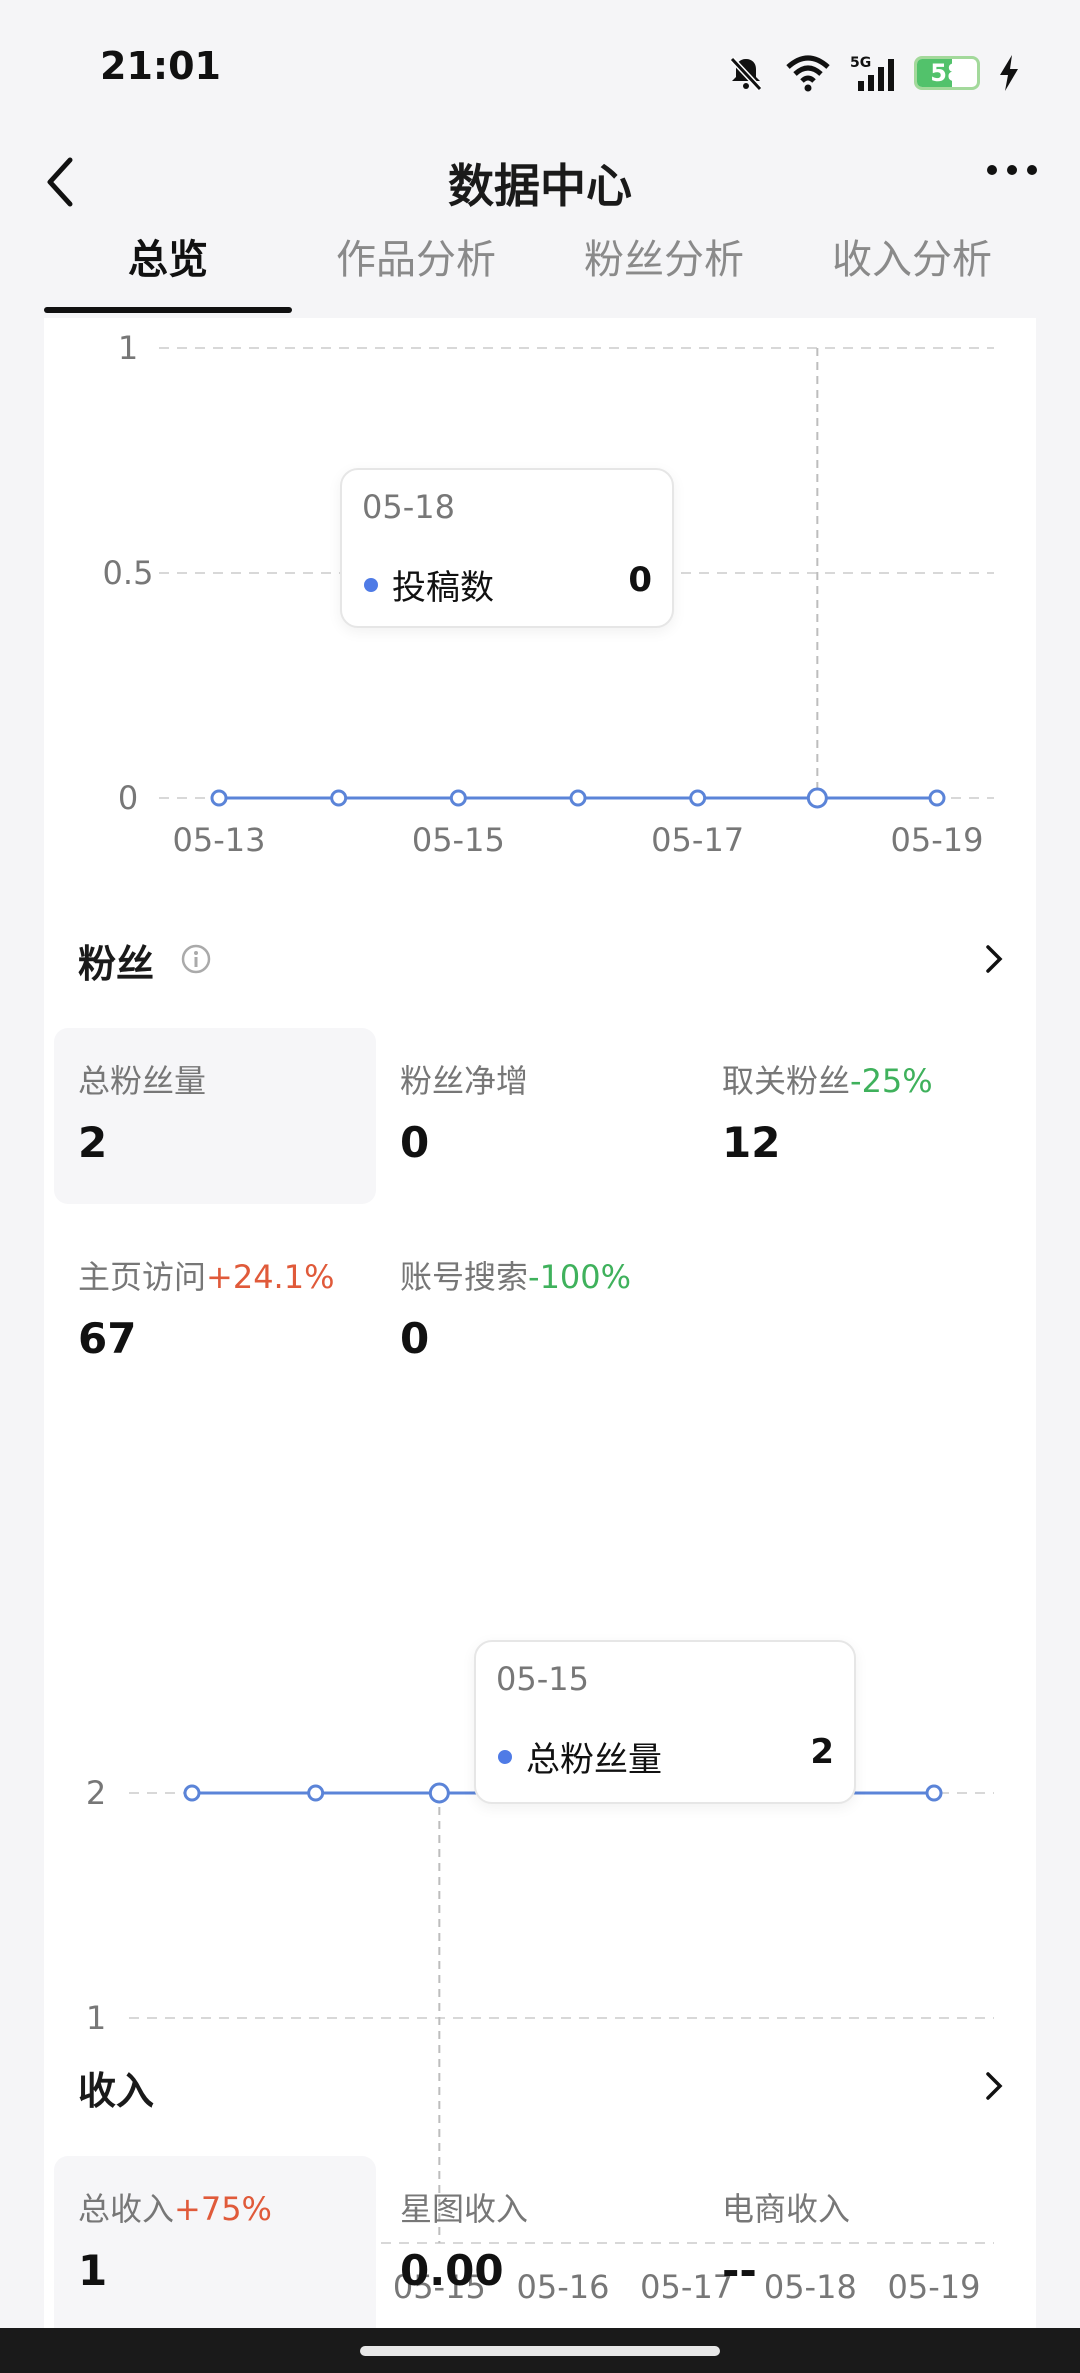  What do you see at coordinates (443, 588) in the screenshot?
I see `tooltip-series-name: 投稿数` at bounding box center [443, 588].